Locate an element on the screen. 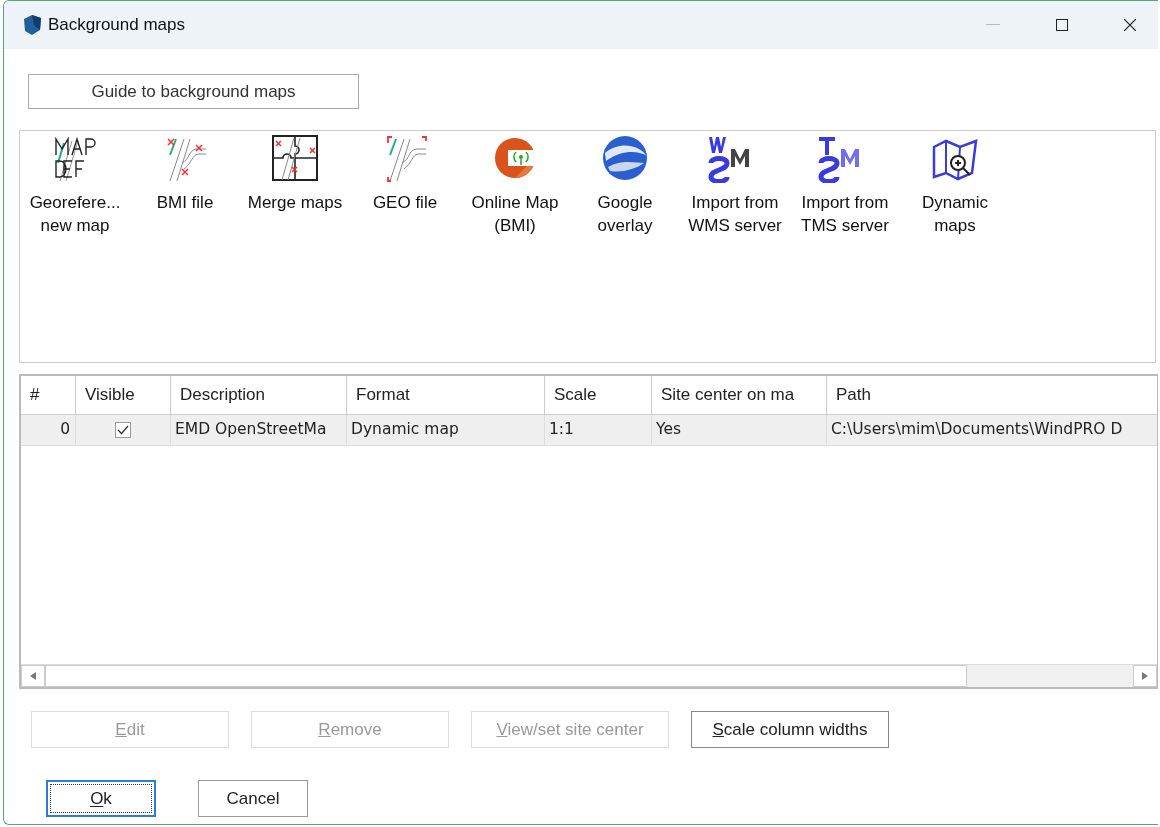 The width and height of the screenshot is (1160, 827). table-cell: EMD OpenStreetMa is located at coordinates (251, 429).